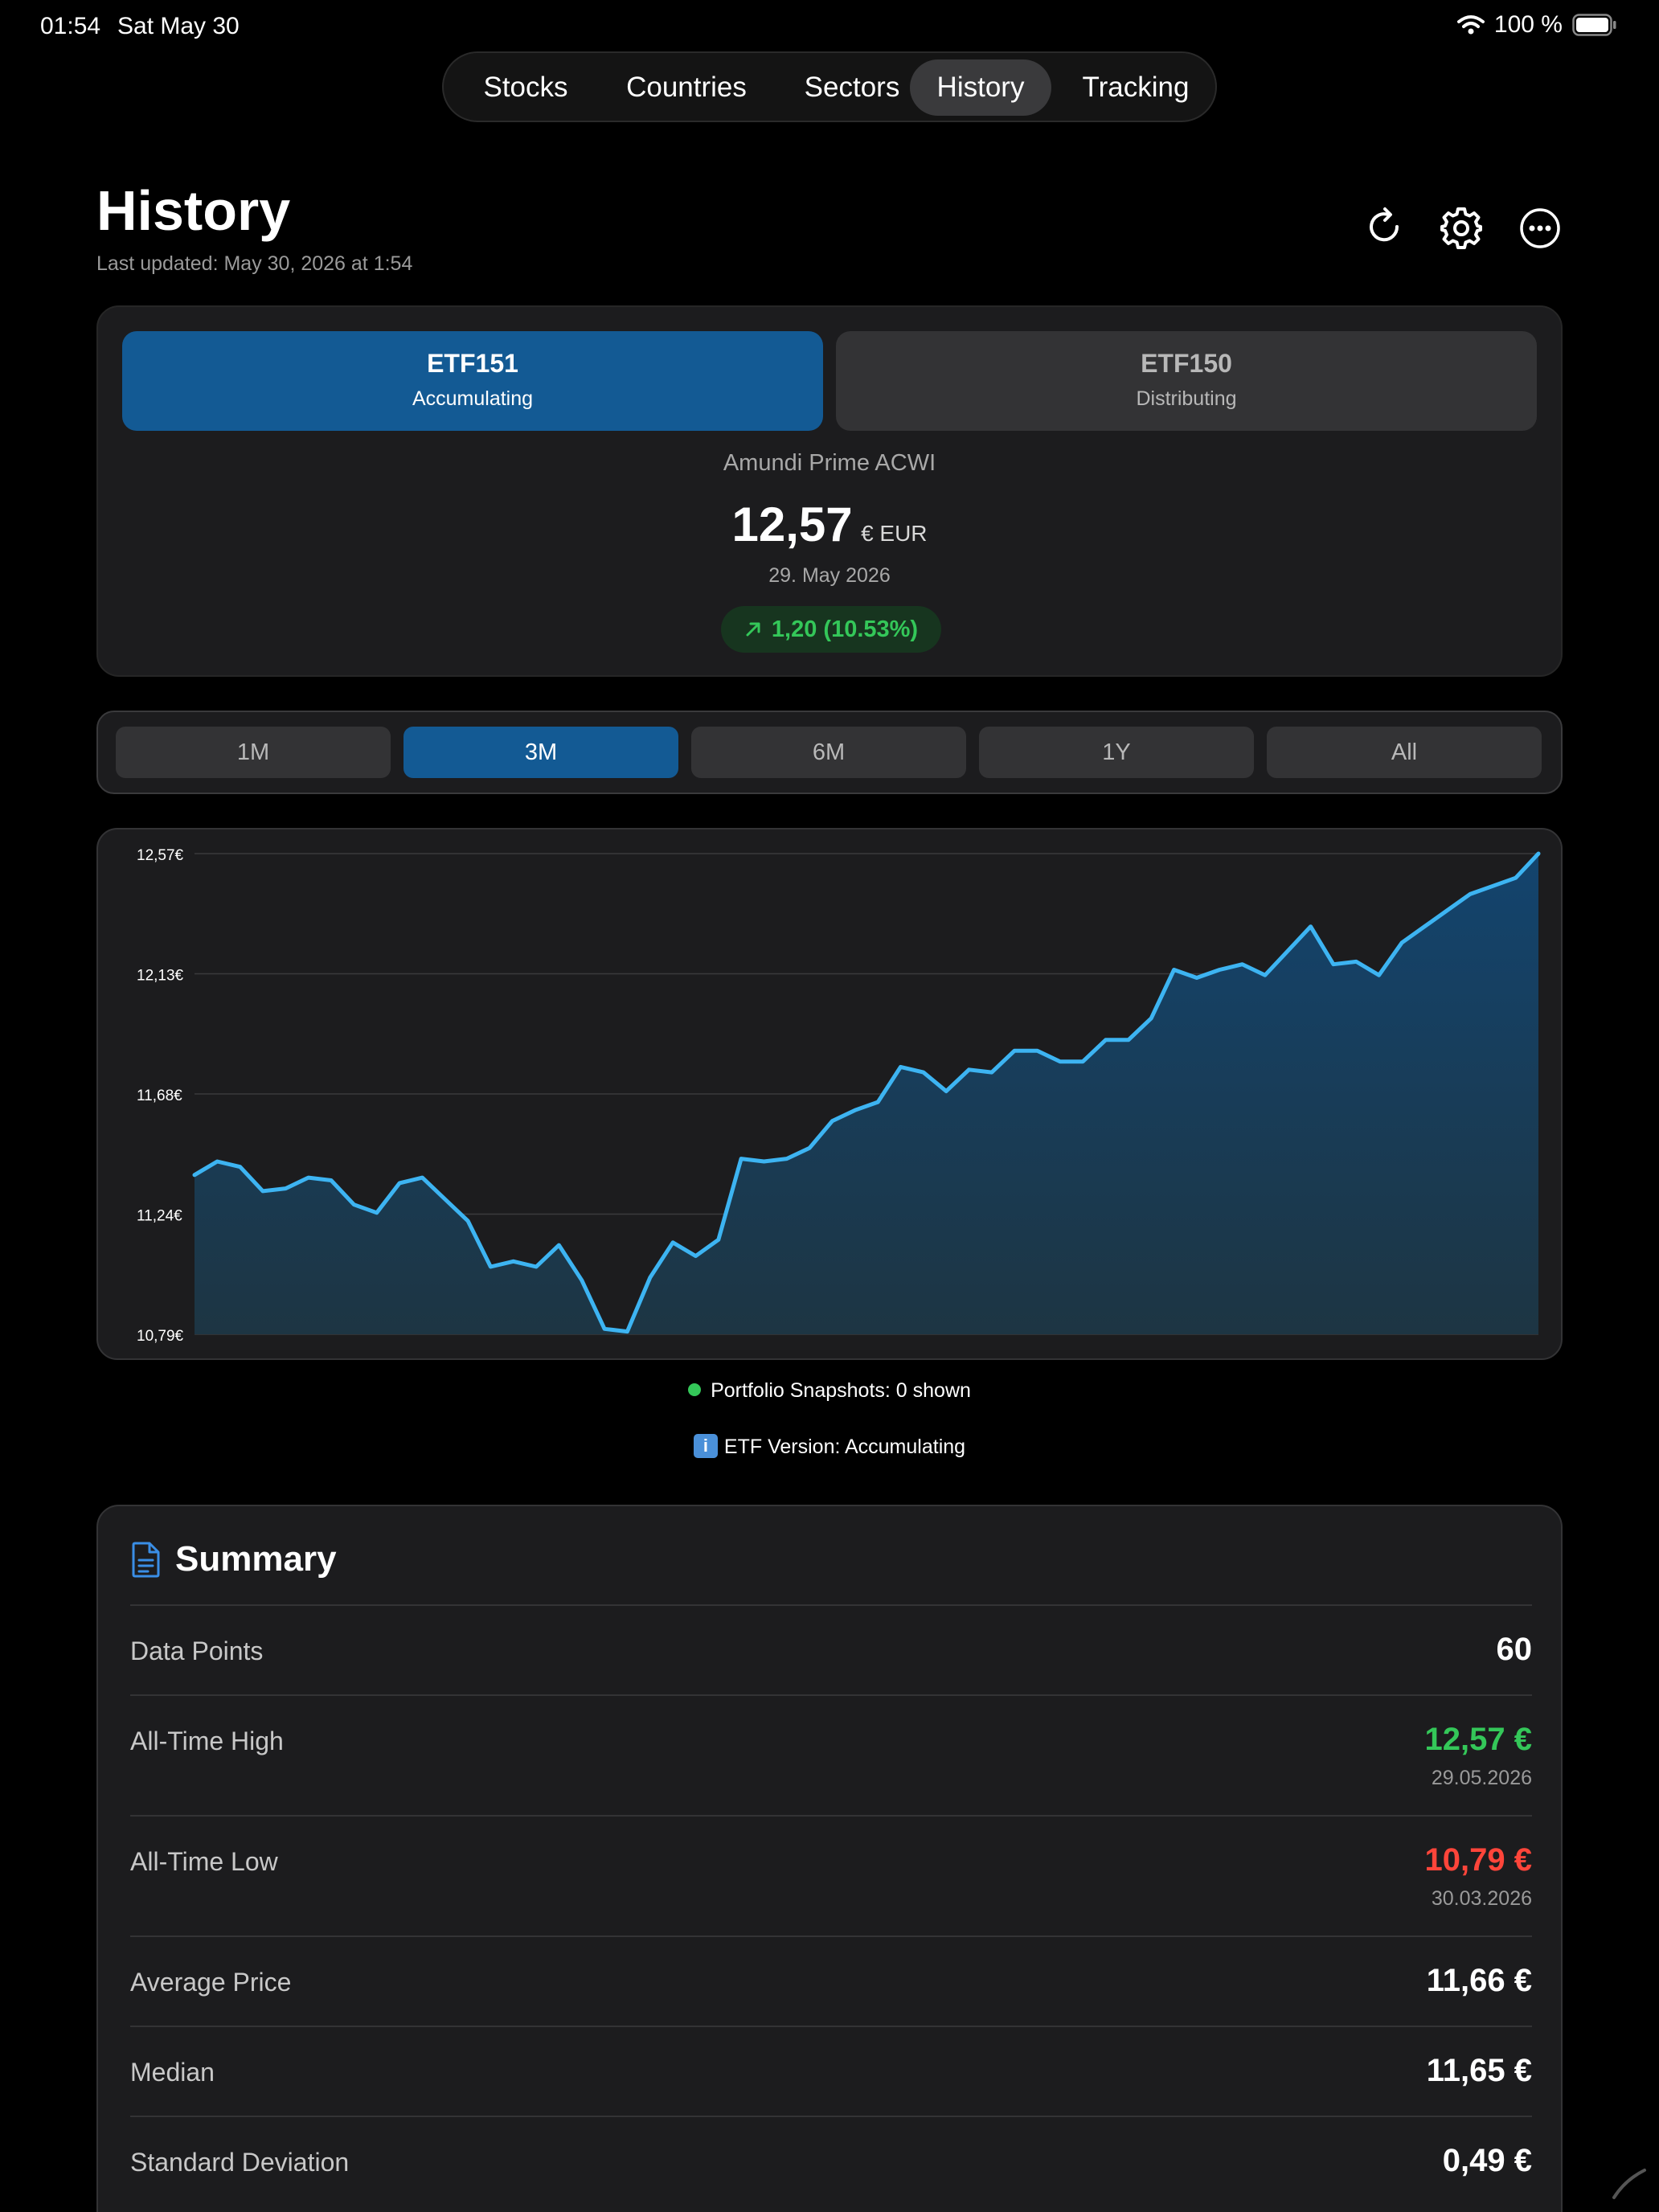 This screenshot has height=2212, width=1659. I want to click on row-value: 0,49 €, so click(1487, 2160).